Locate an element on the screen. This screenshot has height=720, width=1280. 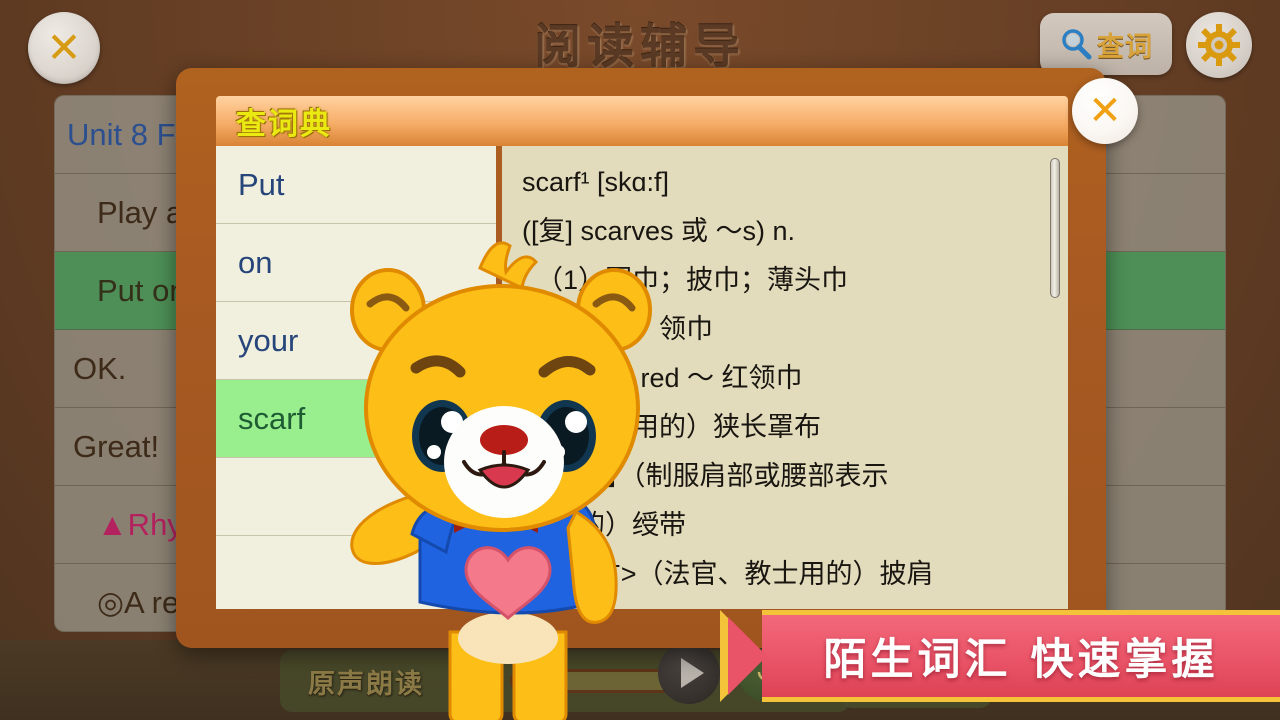
list-item-label: Play a is located at coordinates (140, 212).